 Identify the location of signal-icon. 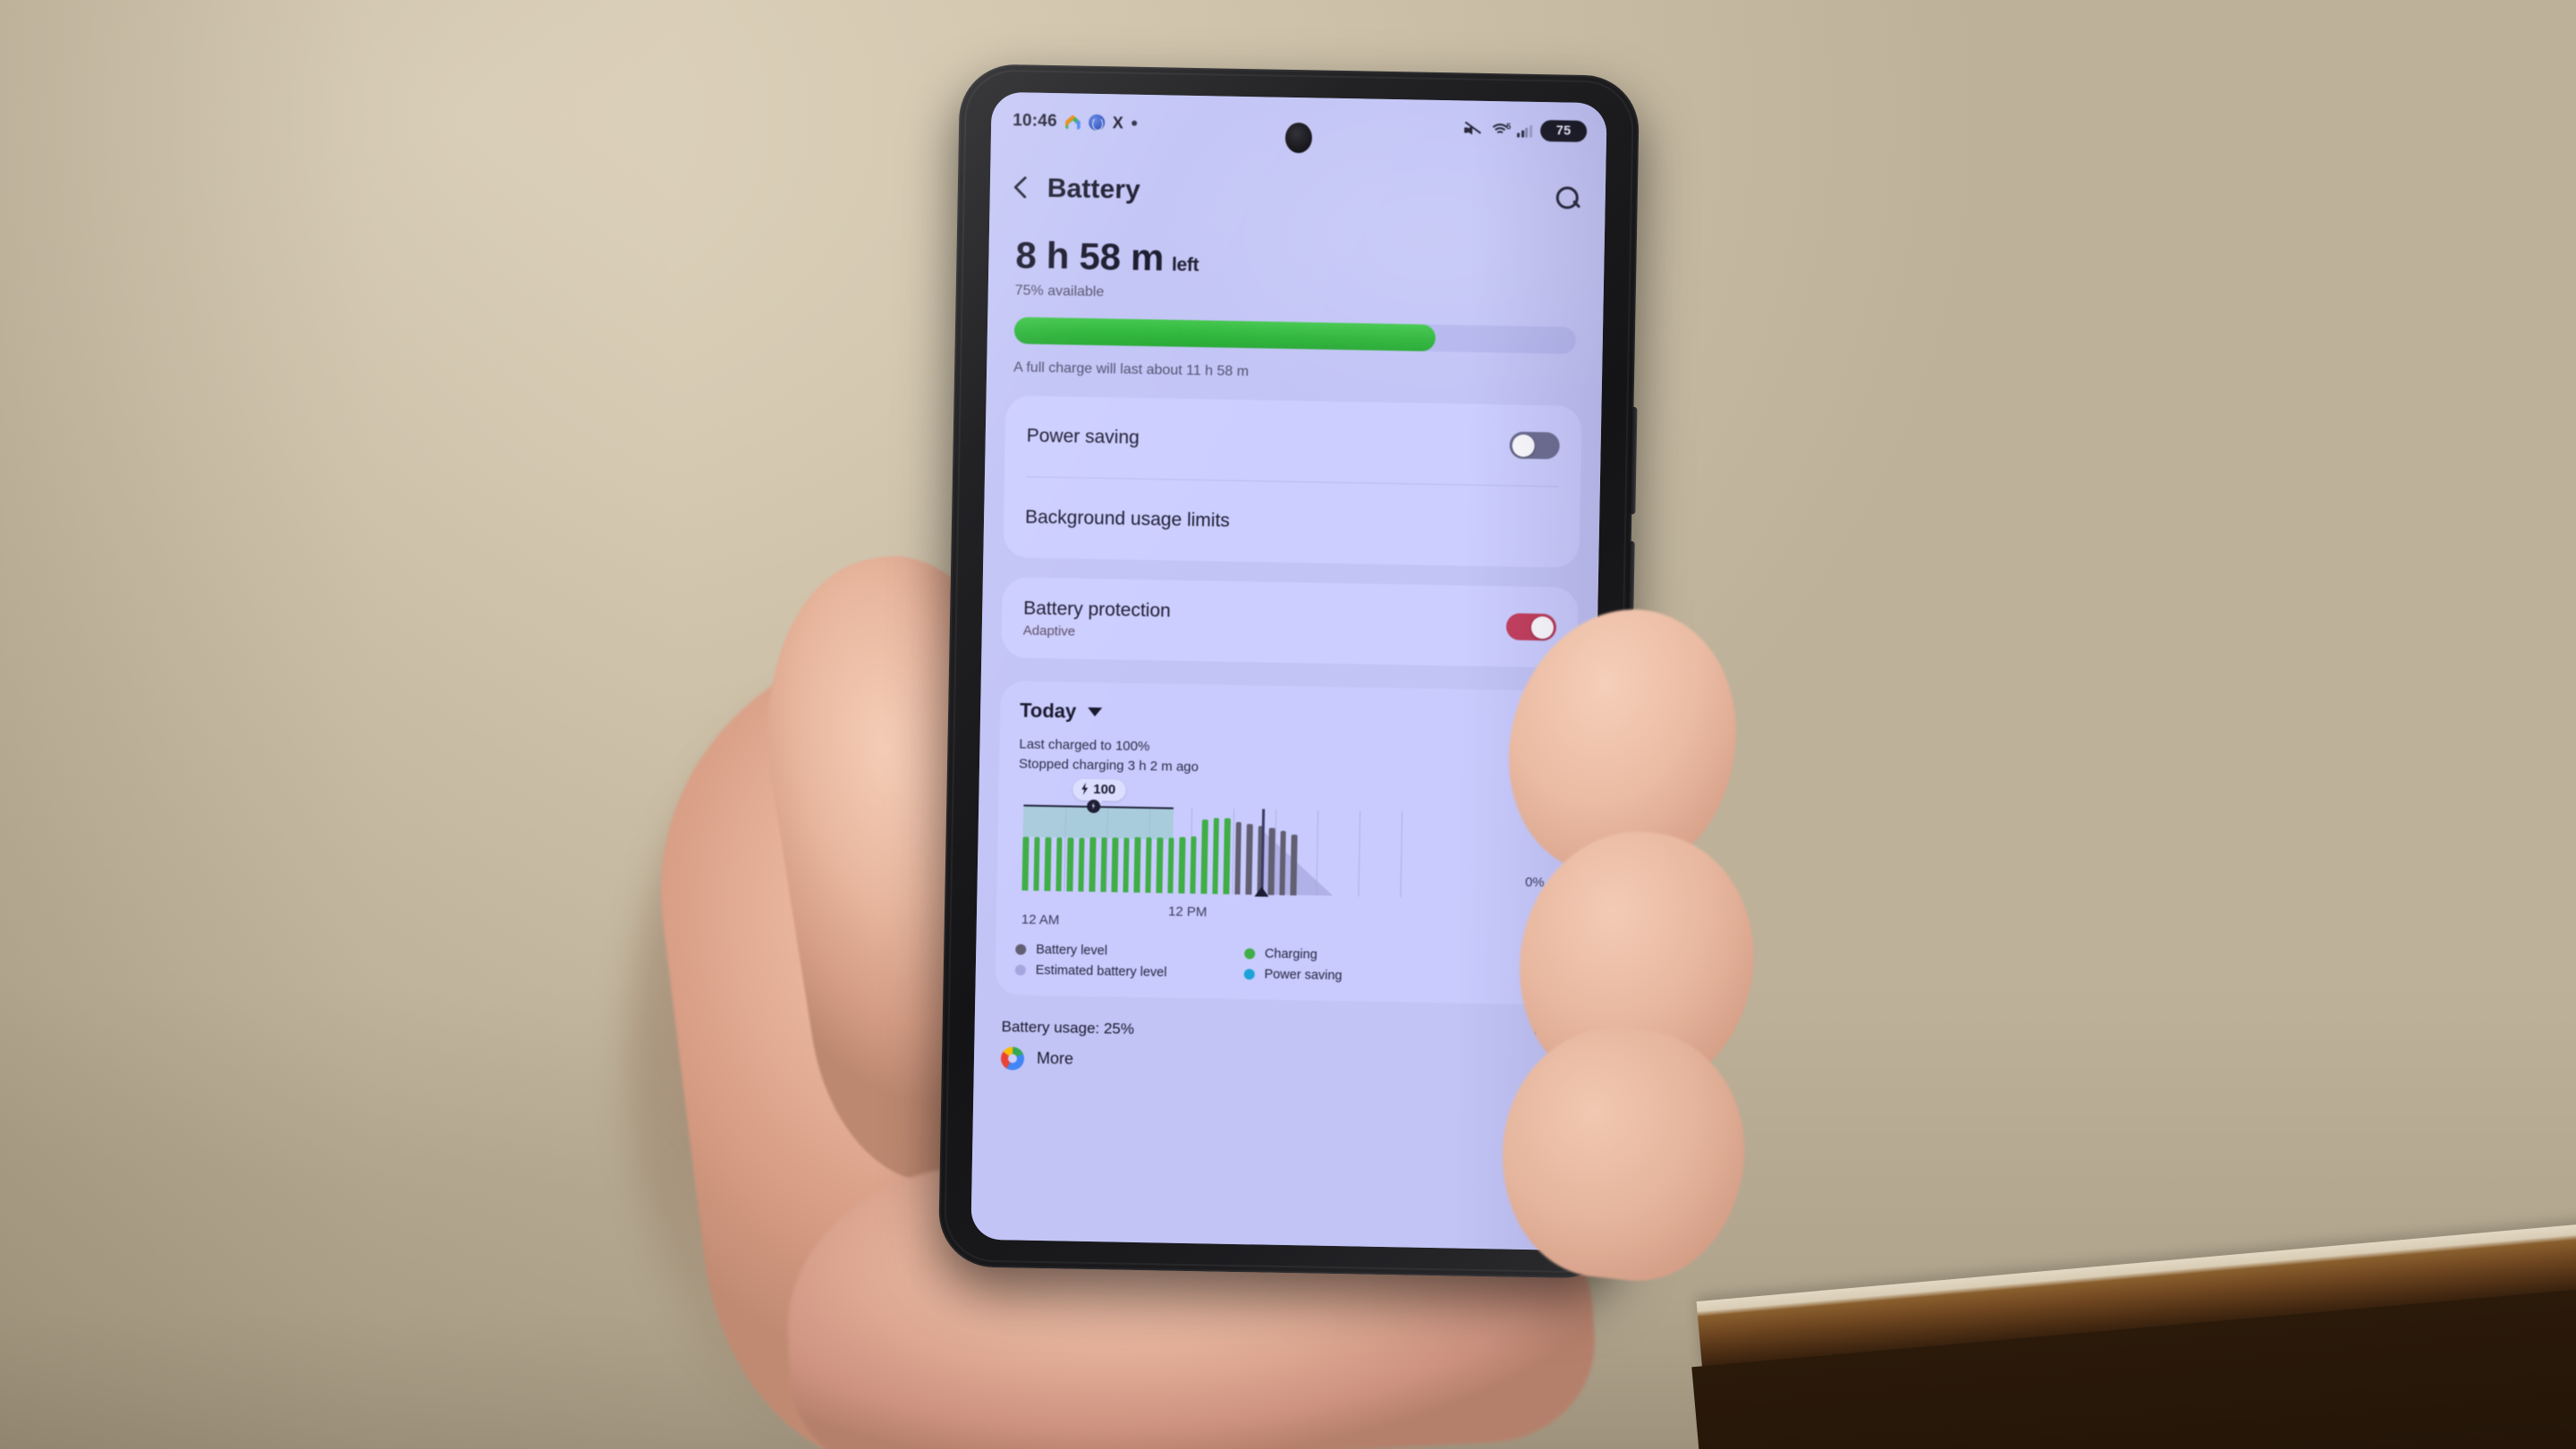
(1525, 130).